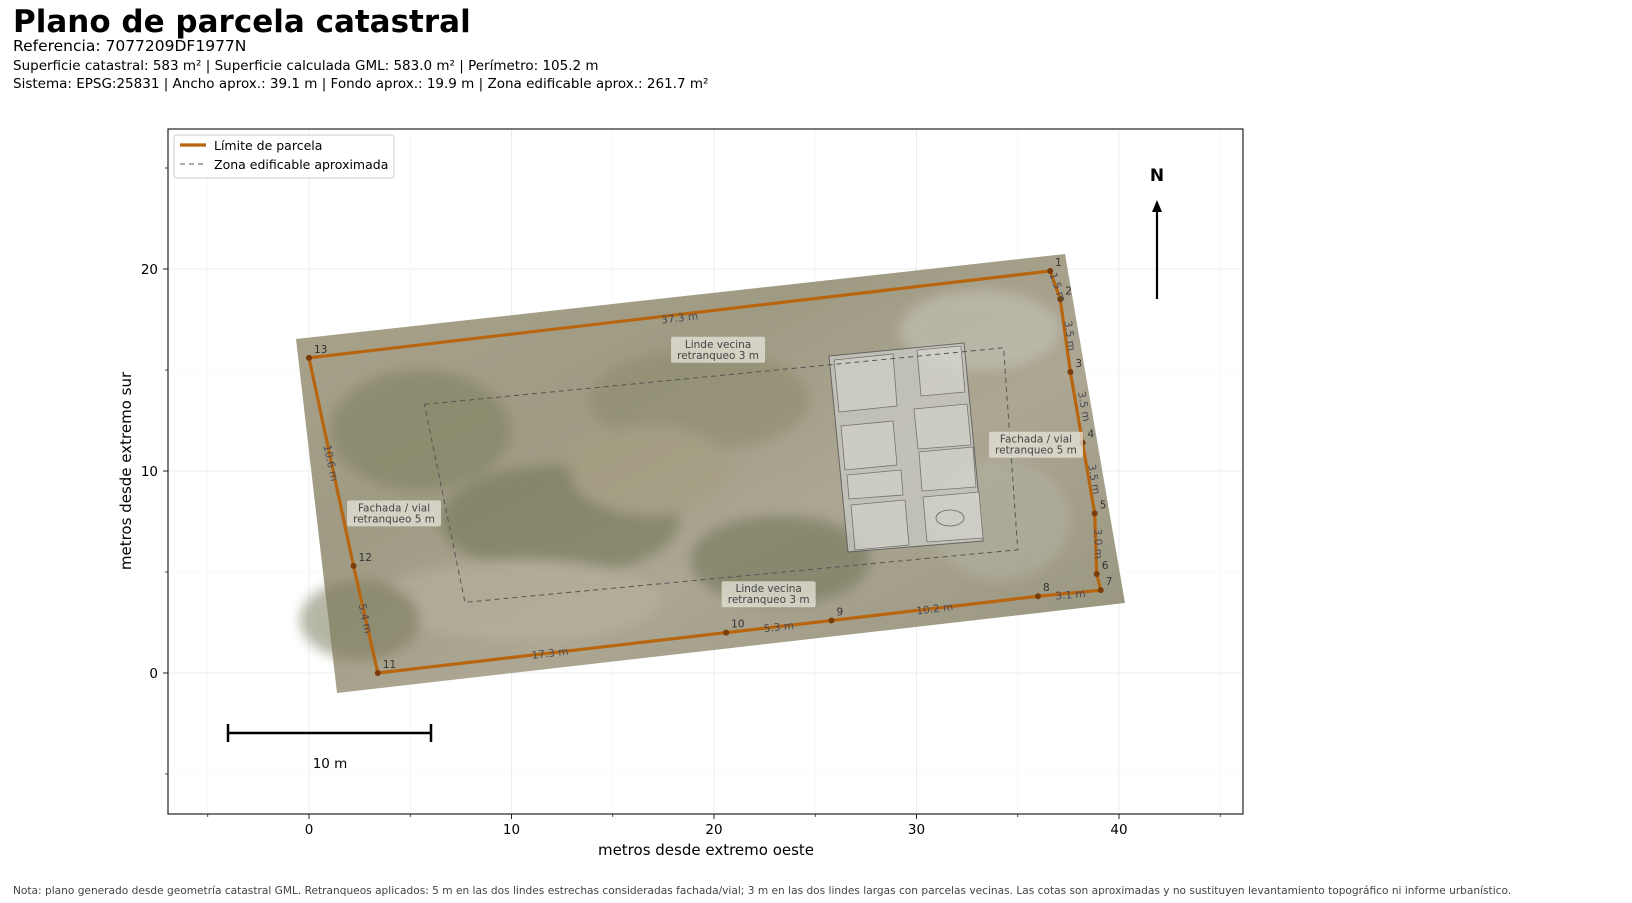  What do you see at coordinates (149, 270) in the screenshot?
I see `y-tick-label: 20` at bounding box center [149, 270].